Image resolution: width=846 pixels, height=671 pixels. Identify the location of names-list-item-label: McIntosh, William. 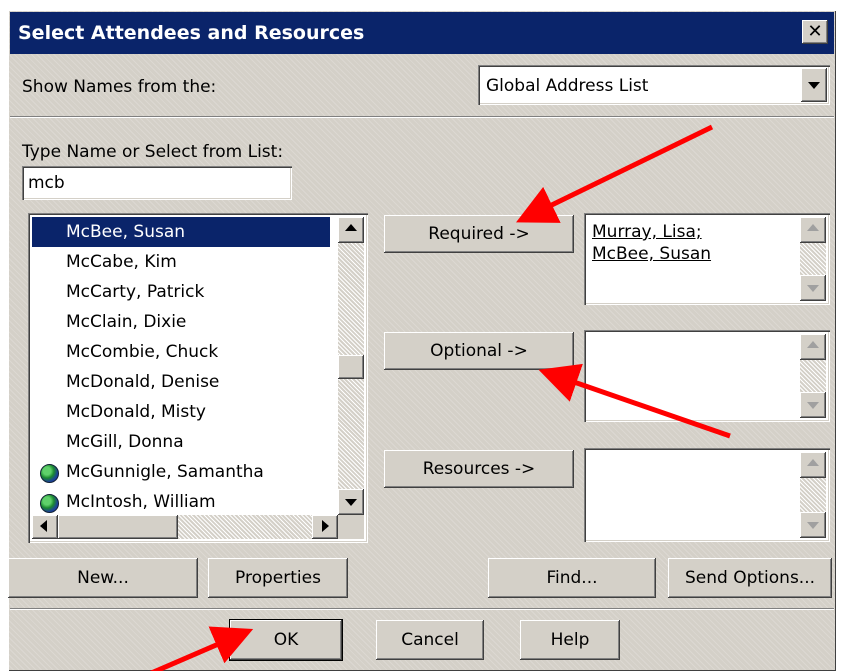
(141, 502).